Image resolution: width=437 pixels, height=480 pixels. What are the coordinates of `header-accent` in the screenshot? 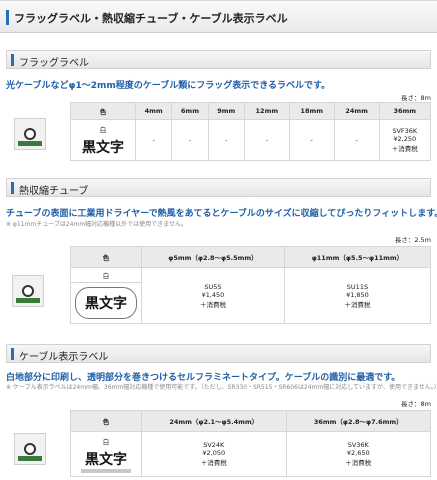 It's located at (7, 17).